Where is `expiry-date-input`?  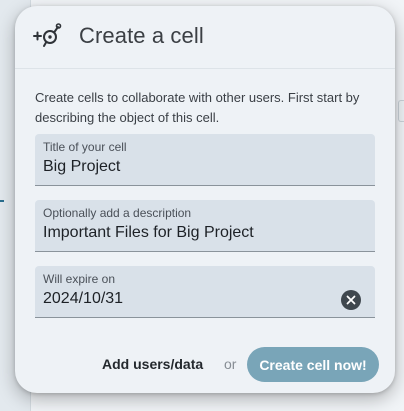
expiry-date-input is located at coordinates (193, 299).